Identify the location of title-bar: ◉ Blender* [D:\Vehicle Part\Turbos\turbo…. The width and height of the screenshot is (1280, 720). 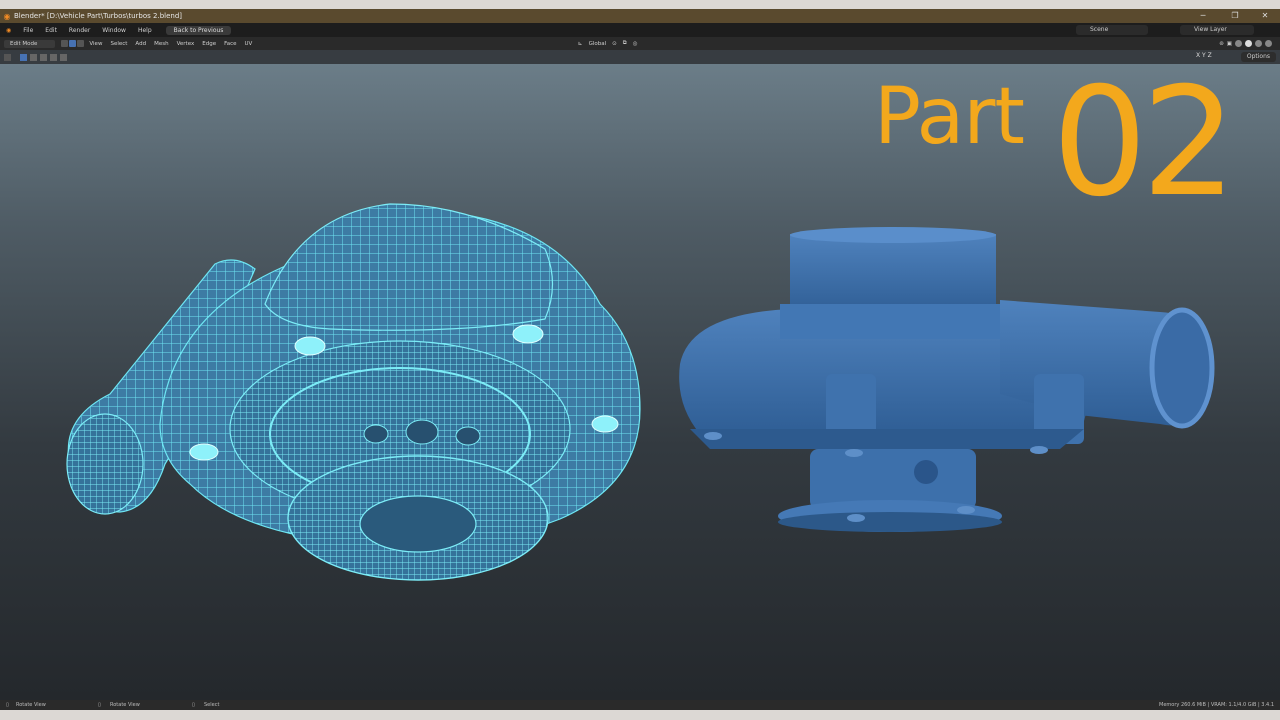
(640, 16).